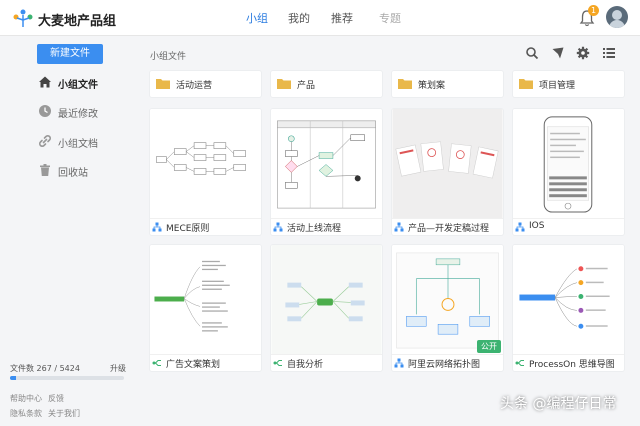 The image size is (640, 426). Describe the element at coordinates (45, 111) in the screenshot. I see `clock-icon` at that location.